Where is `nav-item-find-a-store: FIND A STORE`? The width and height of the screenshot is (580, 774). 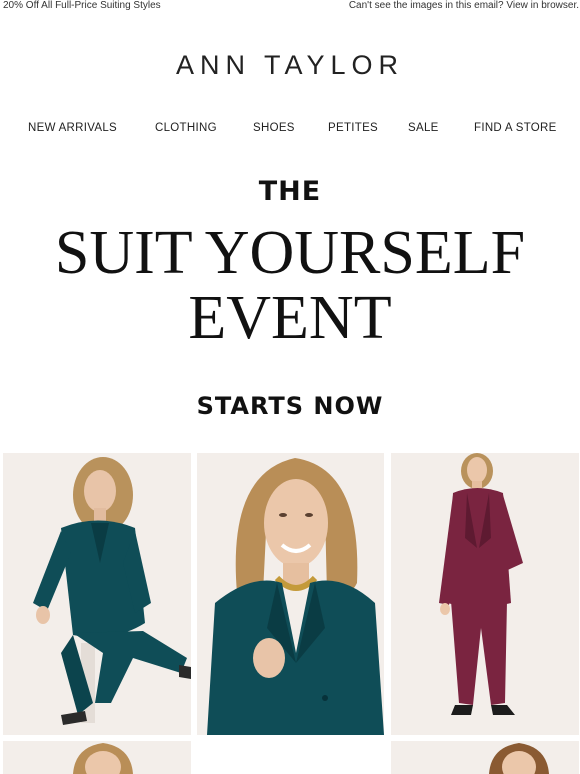
nav-item-find-a-store: FIND A STORE is located at coordinates (515, 128).